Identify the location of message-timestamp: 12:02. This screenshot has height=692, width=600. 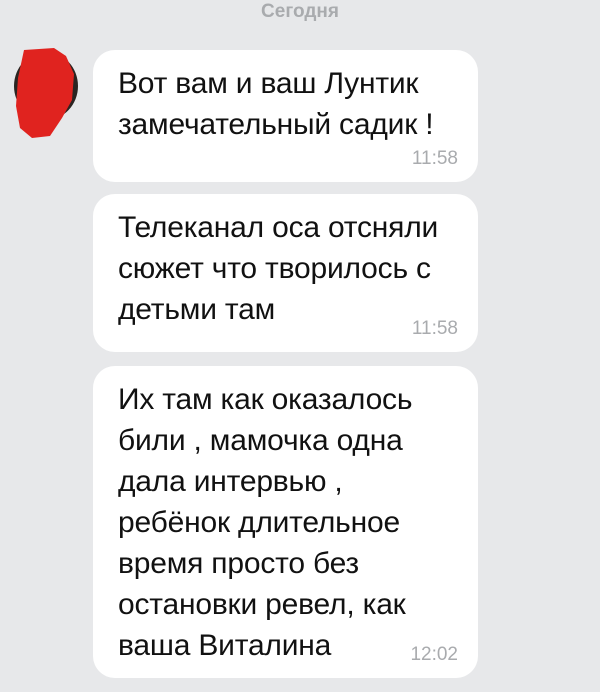
(434, 654).